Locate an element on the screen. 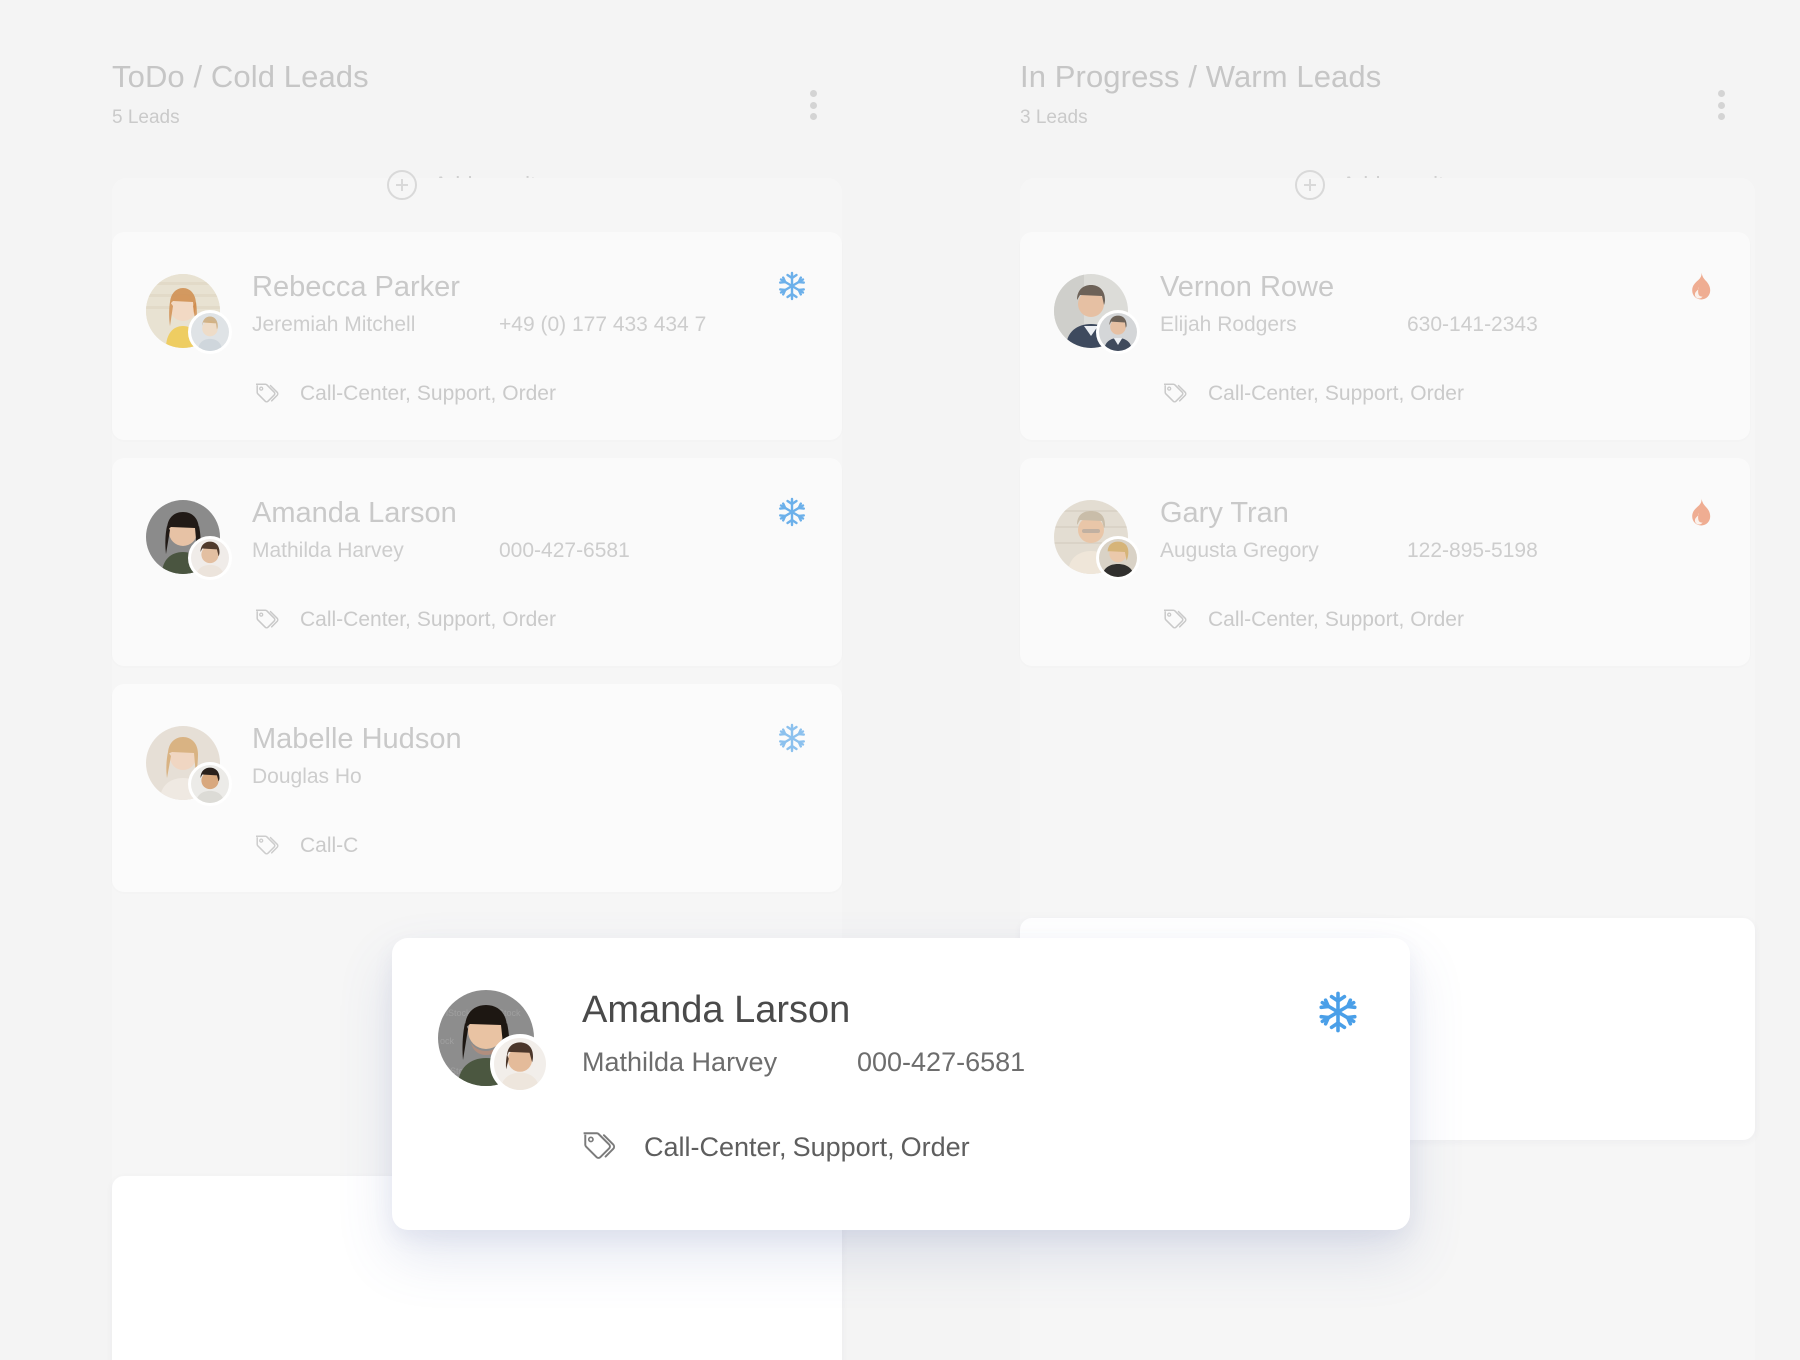  dragged-lead-card: iStockiStock ockiSto iStock is located at coordinates (901, 1084).